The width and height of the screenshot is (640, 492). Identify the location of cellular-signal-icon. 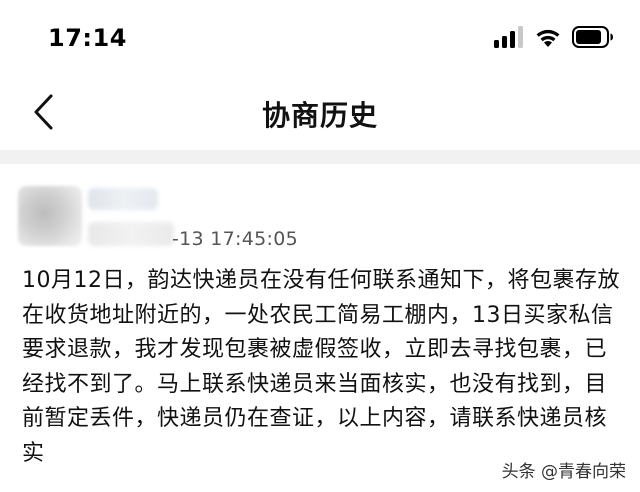
(509, 39).